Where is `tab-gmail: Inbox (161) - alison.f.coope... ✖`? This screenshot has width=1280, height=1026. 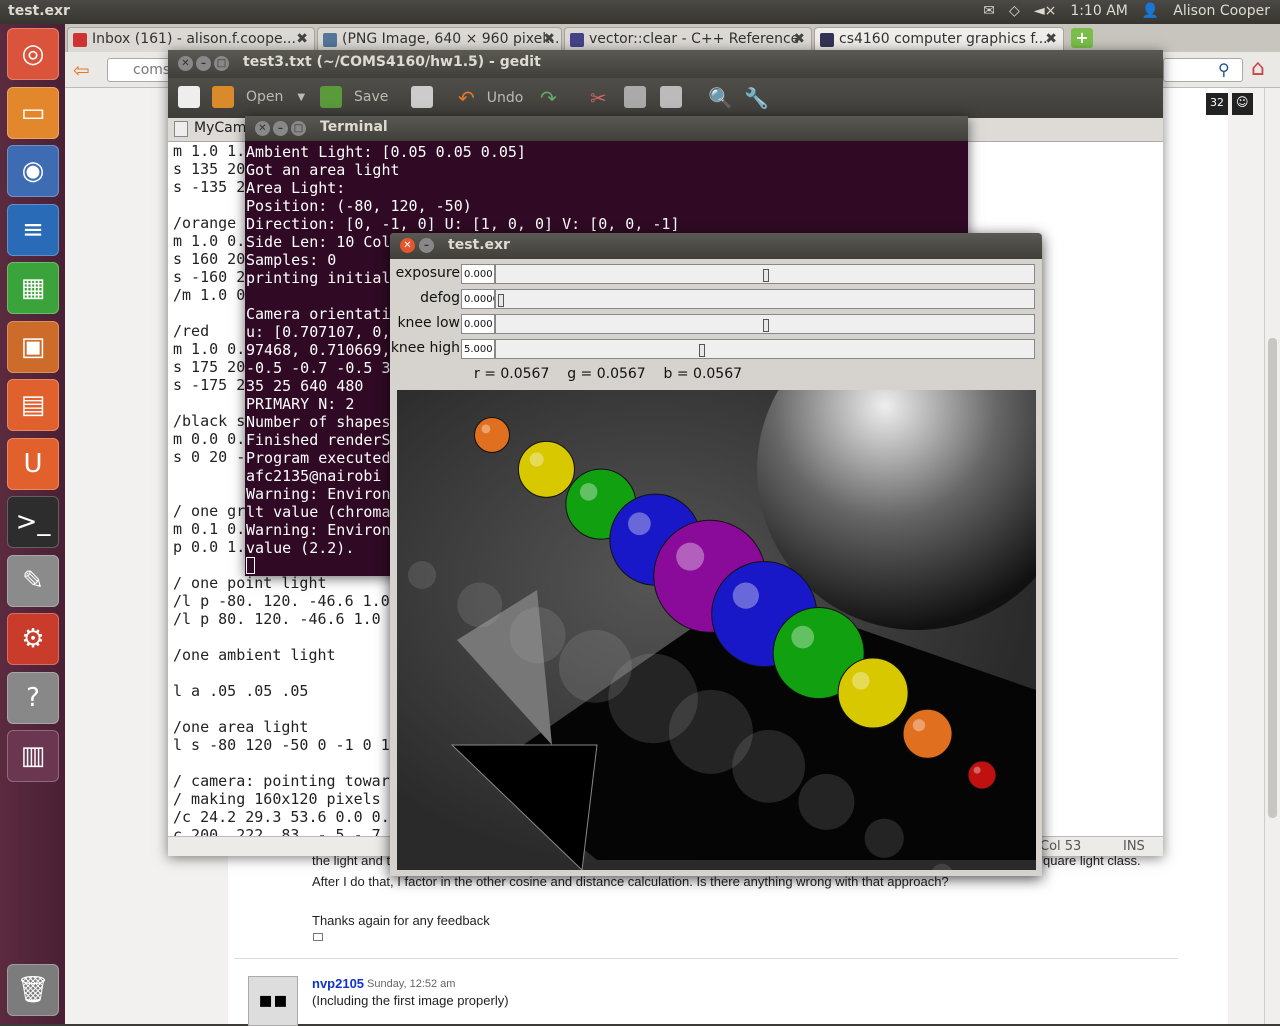
tab-gmail: Inbox (161) - alison.f.coope... ✖ is located at coordinates (191, 39).